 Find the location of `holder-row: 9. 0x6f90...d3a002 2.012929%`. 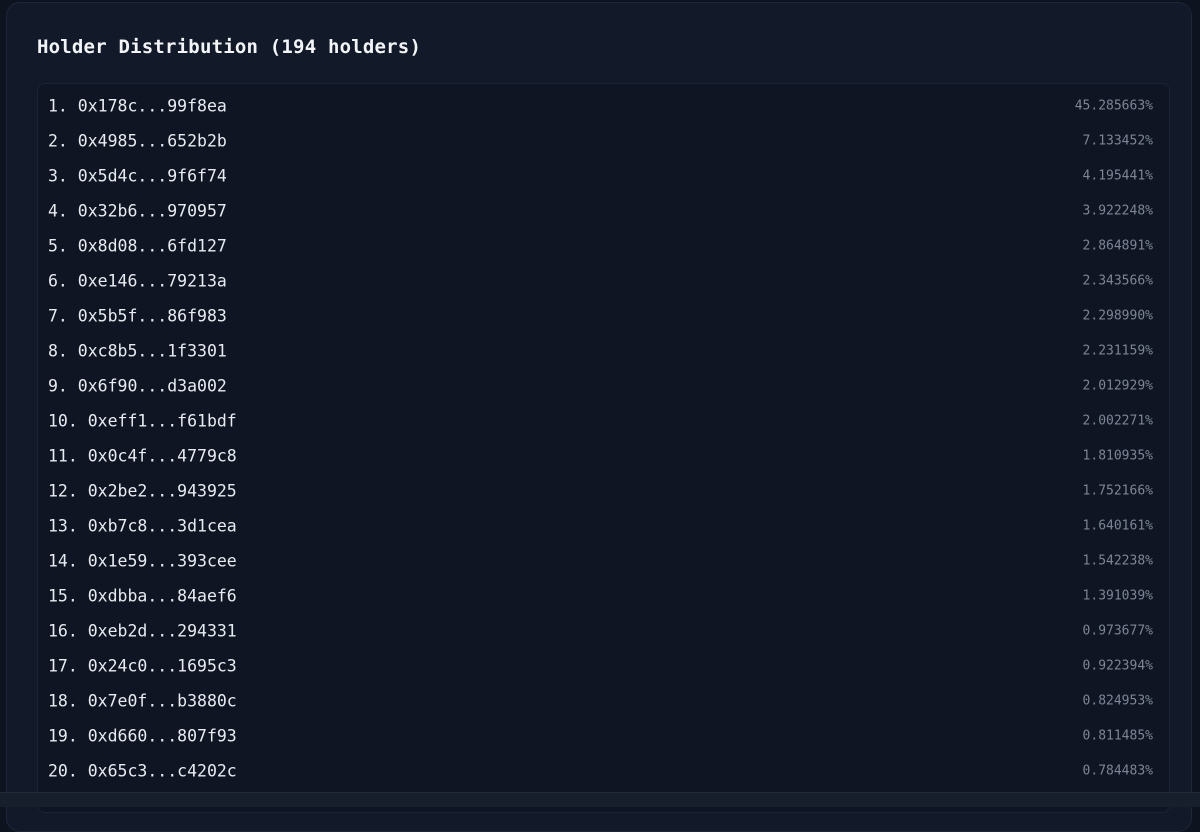

holder-row: 9. 0x6f90...d3a002 2.012929% is located at coordinates (603, 385).